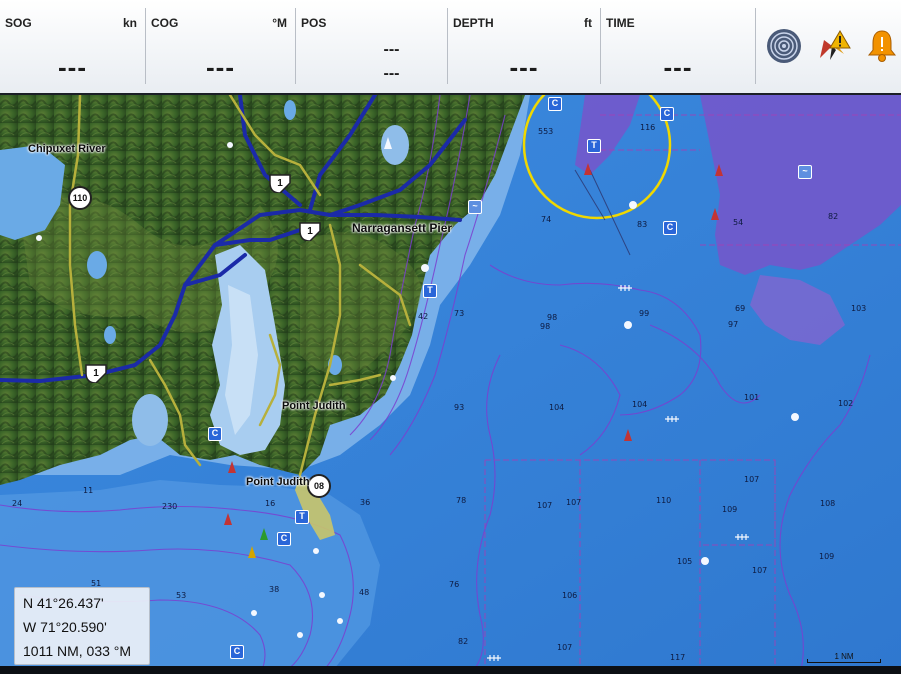 This screenshot has width=901, height=674. What do you see at coordinates (72, 46) in the screenshot?
I see `sog-cell: SOG kn ---` at bounding box center [72, 46].